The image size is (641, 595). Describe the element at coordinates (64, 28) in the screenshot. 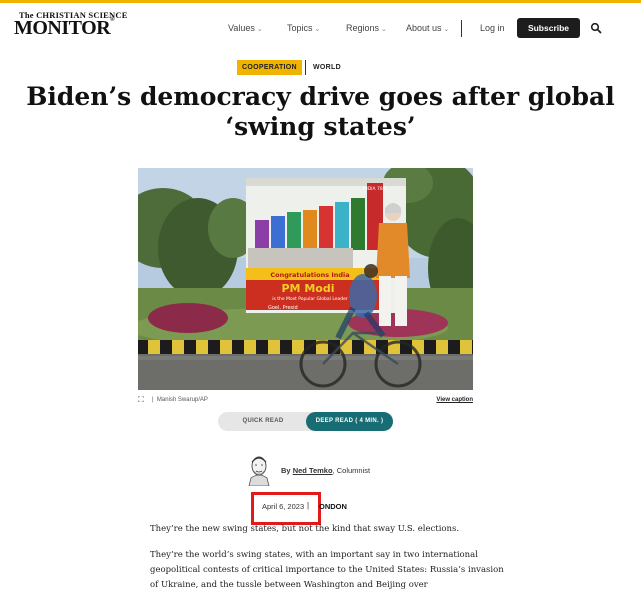

I see `logo-main-text: MONITOR®` at that location.